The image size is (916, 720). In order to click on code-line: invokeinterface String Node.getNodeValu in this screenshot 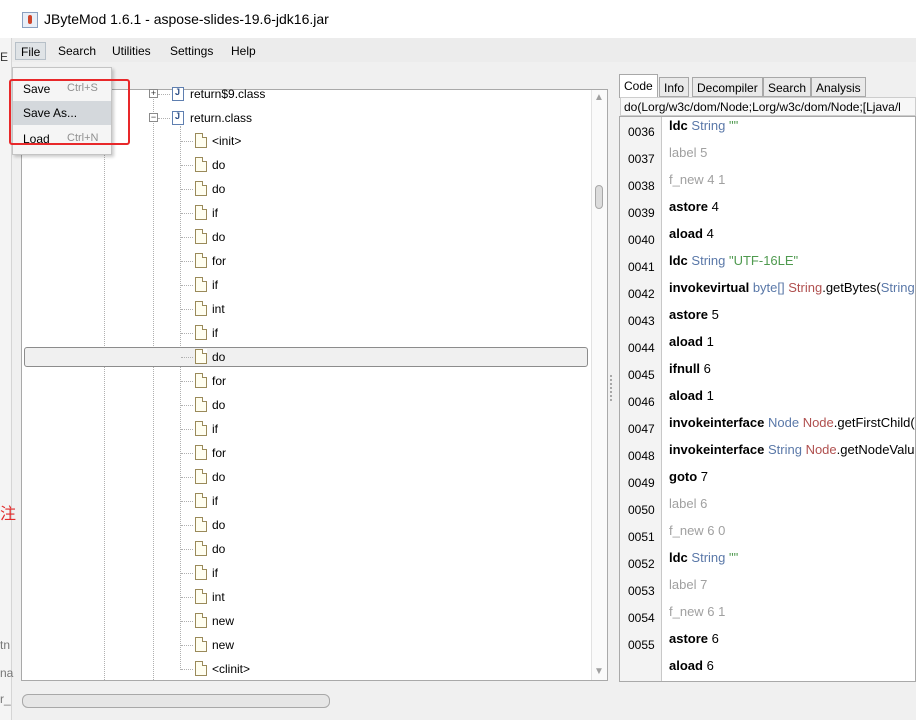, I will do `click(791, 449)`.